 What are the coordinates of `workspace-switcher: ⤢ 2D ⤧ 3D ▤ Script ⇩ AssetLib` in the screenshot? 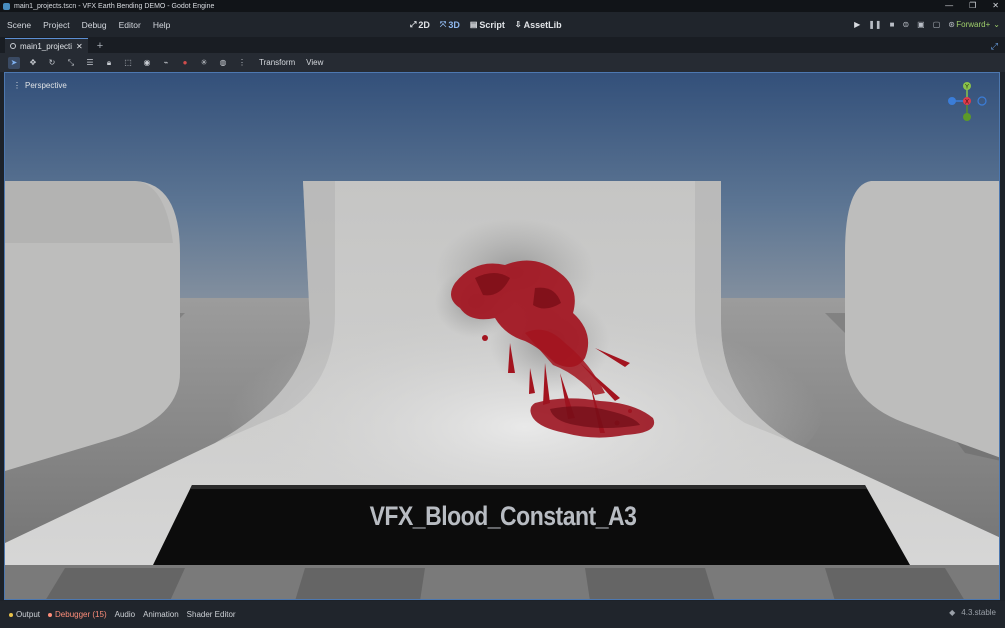 It's located at (486, 24).